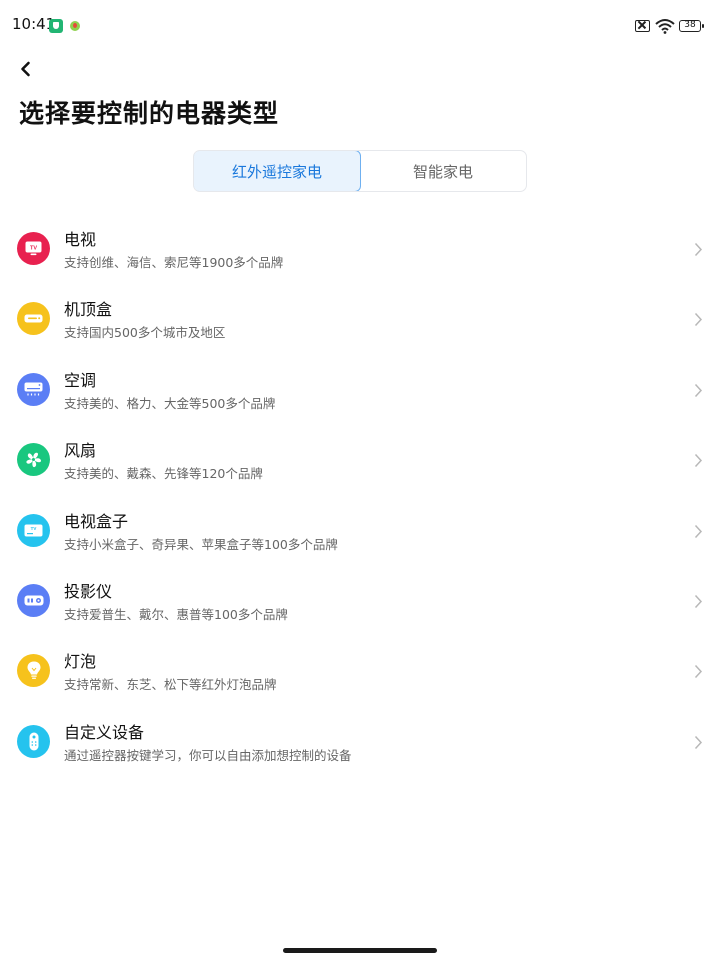 The width and height of the screenshot is (720, 960). What do you see at coordinates (174, 262) in the screenshot?
I see `item-description: 支持创维、海信、索尼等1900多个品牌` at bounding box center [174, 262].